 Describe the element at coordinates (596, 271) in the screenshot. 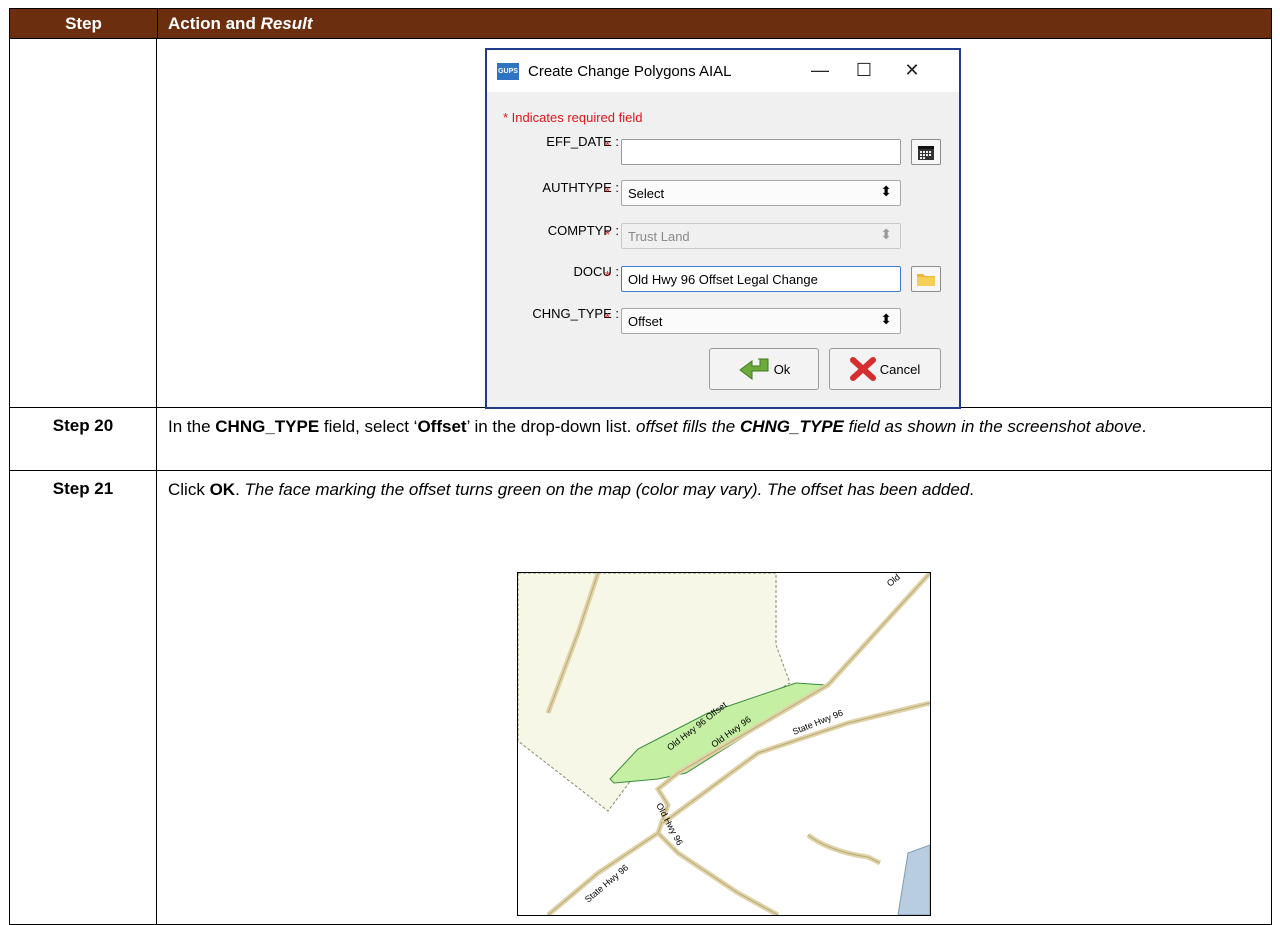

I see `docu-label: DOCU :` at that location.